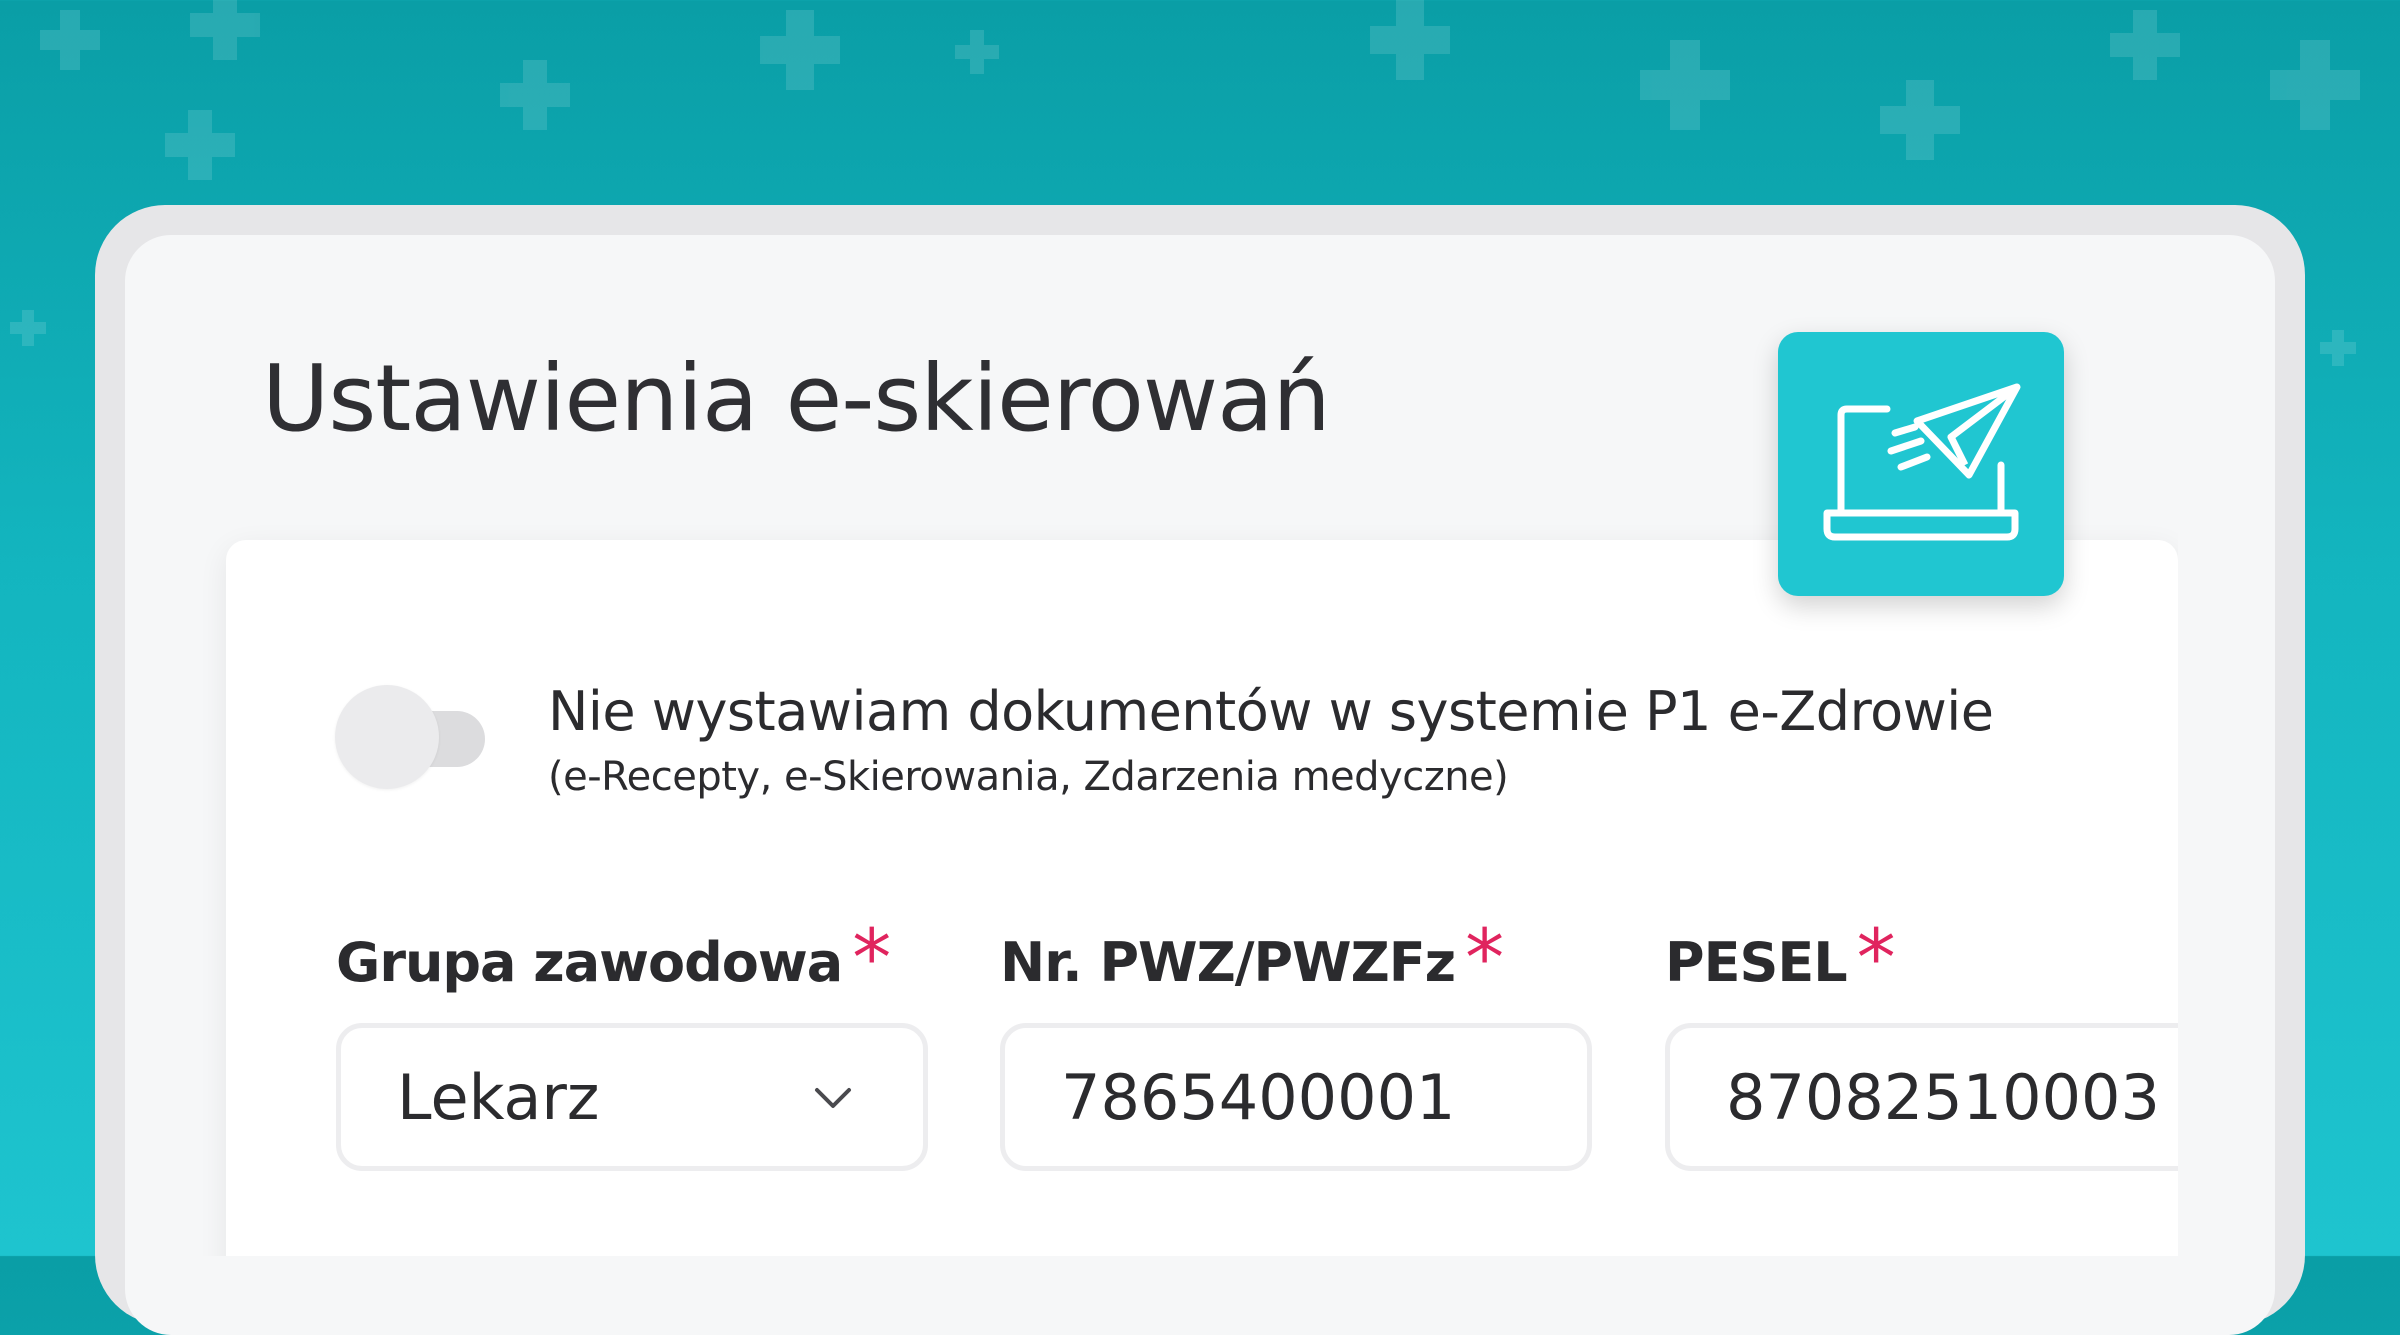  I want to click on pwz-number-label-text: Nr. PWZ/PWZFz, so click(1228, 962).